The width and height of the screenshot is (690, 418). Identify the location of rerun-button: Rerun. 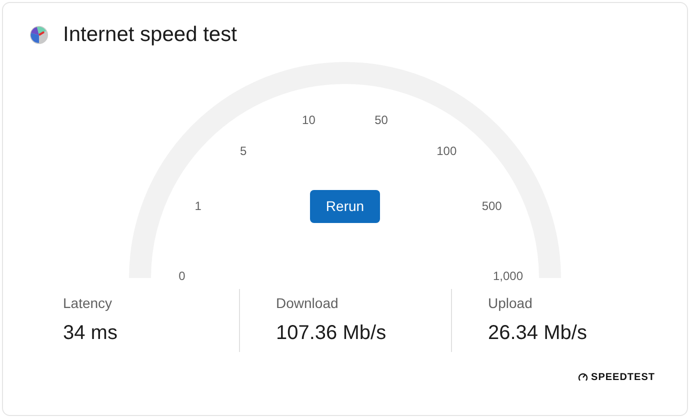
(345, 206).